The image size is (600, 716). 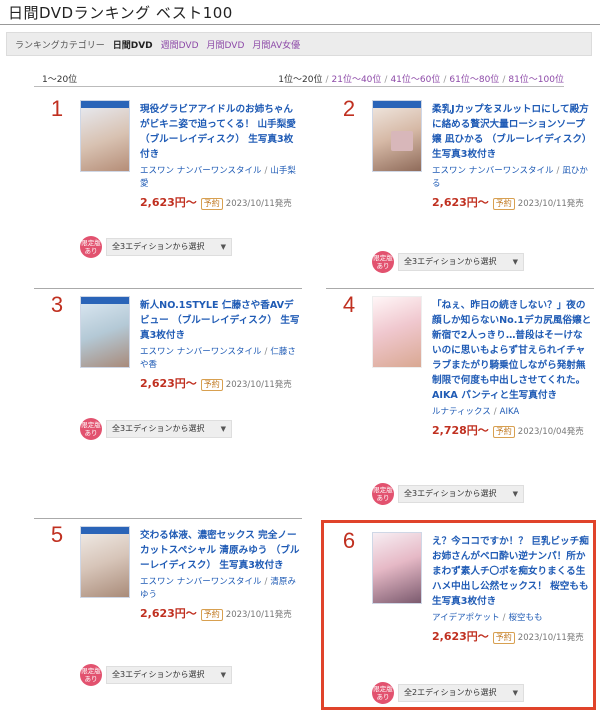 I want to click on rank-number: 5, so click(x=57, y=534).